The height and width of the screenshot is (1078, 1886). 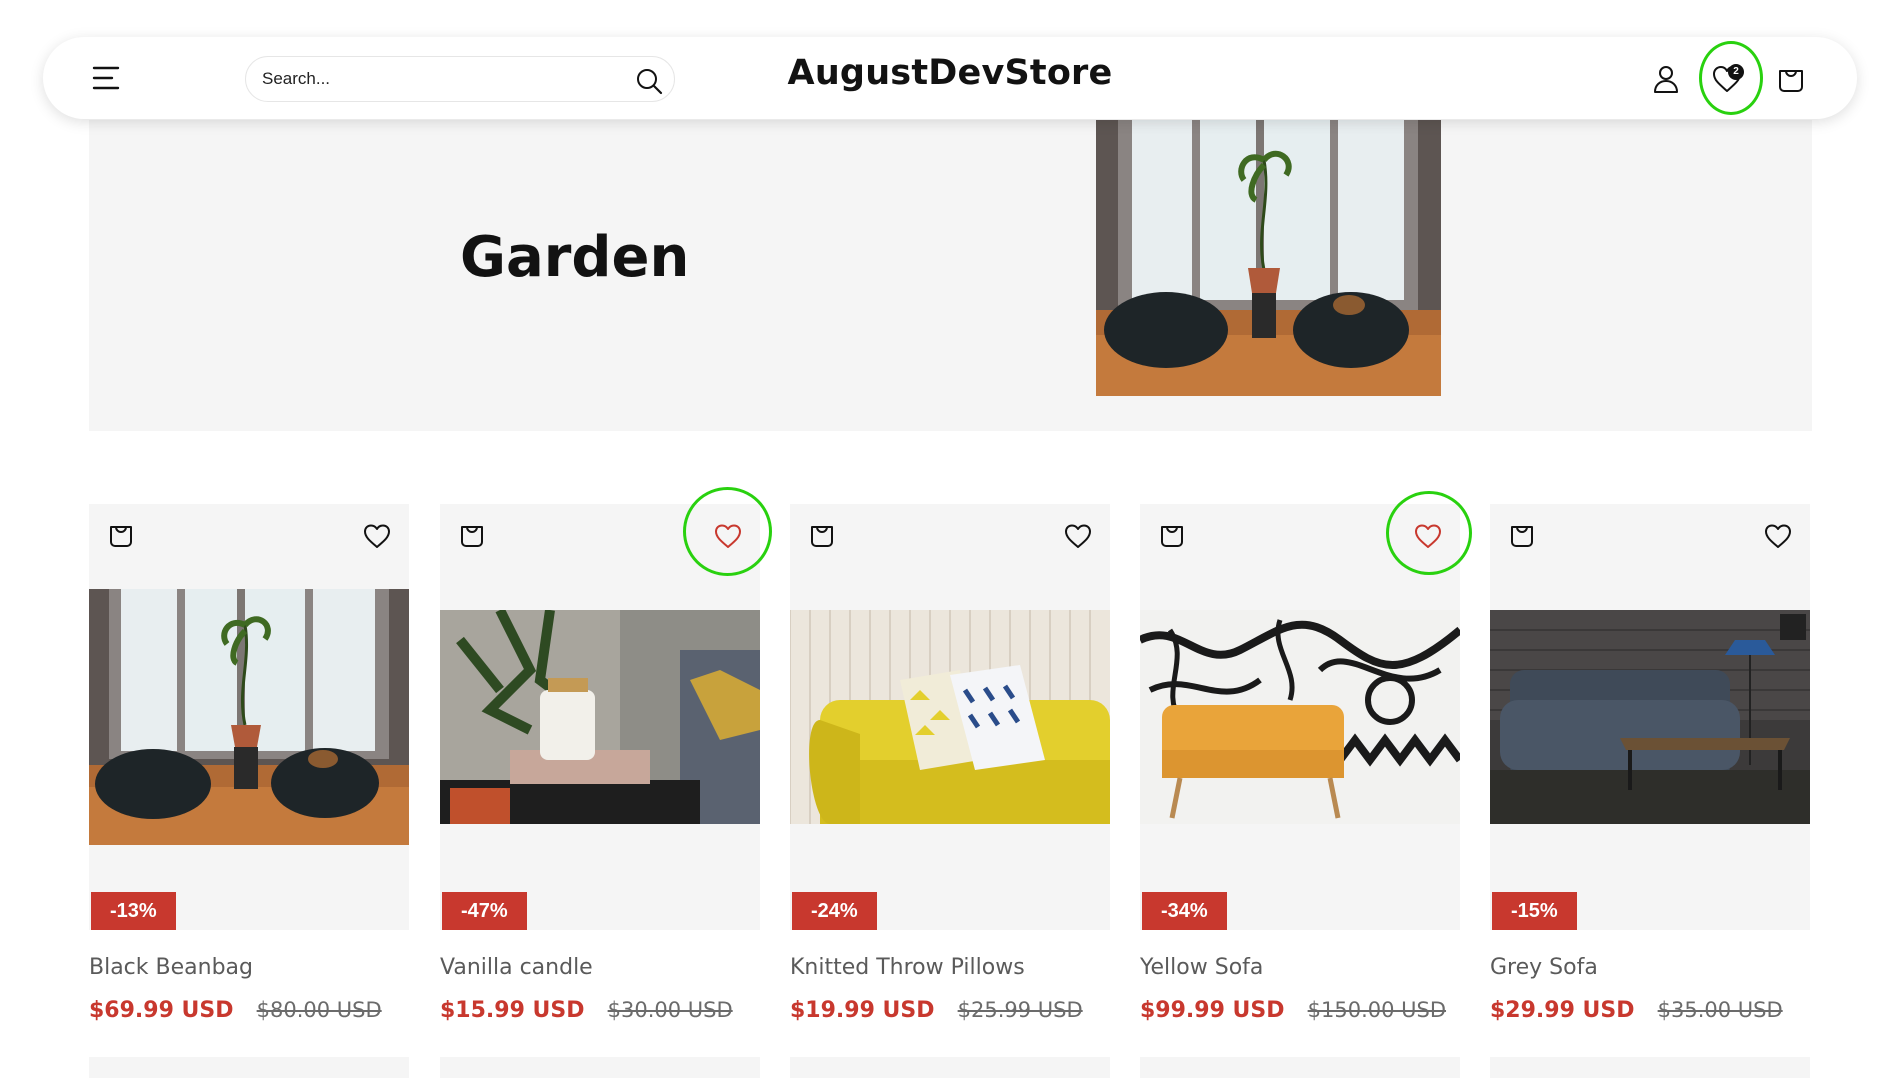 What do you see at coordinates (950, 967) in the screenshot?
I see `product-title: Knitted Throw Pillows` at bounding box center [950, 967].